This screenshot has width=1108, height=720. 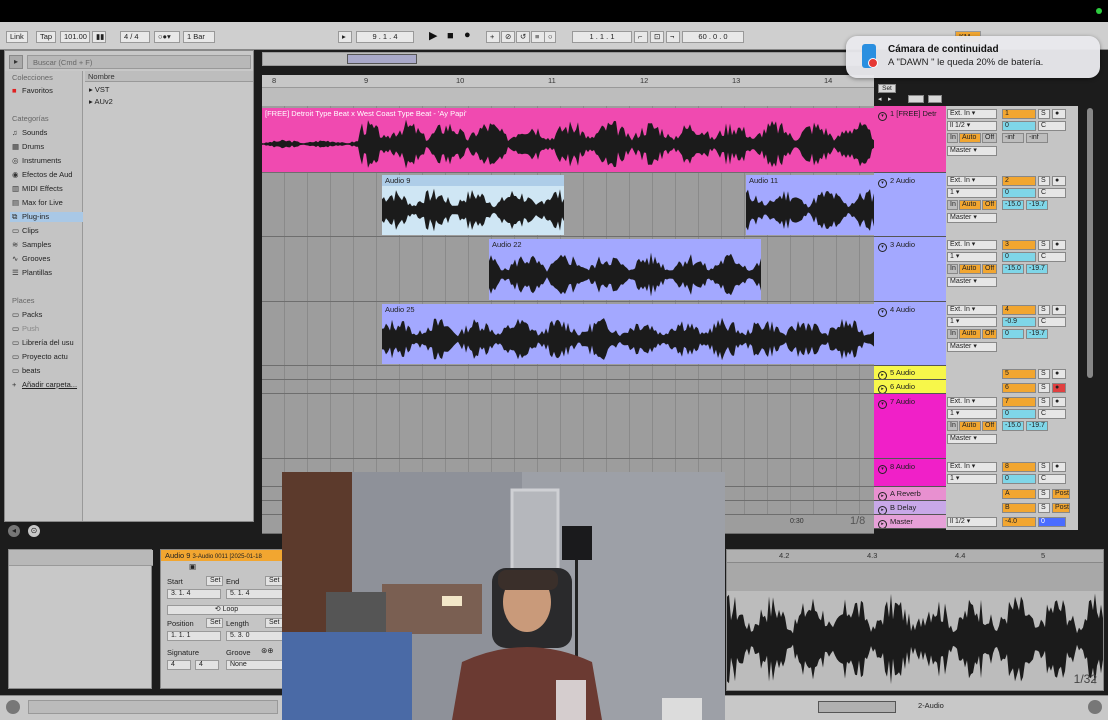 What do you see at coordinates (1019, 402) in the screenshot?
I see `track-activator-button: 7` at bounding box center [1019, 402].